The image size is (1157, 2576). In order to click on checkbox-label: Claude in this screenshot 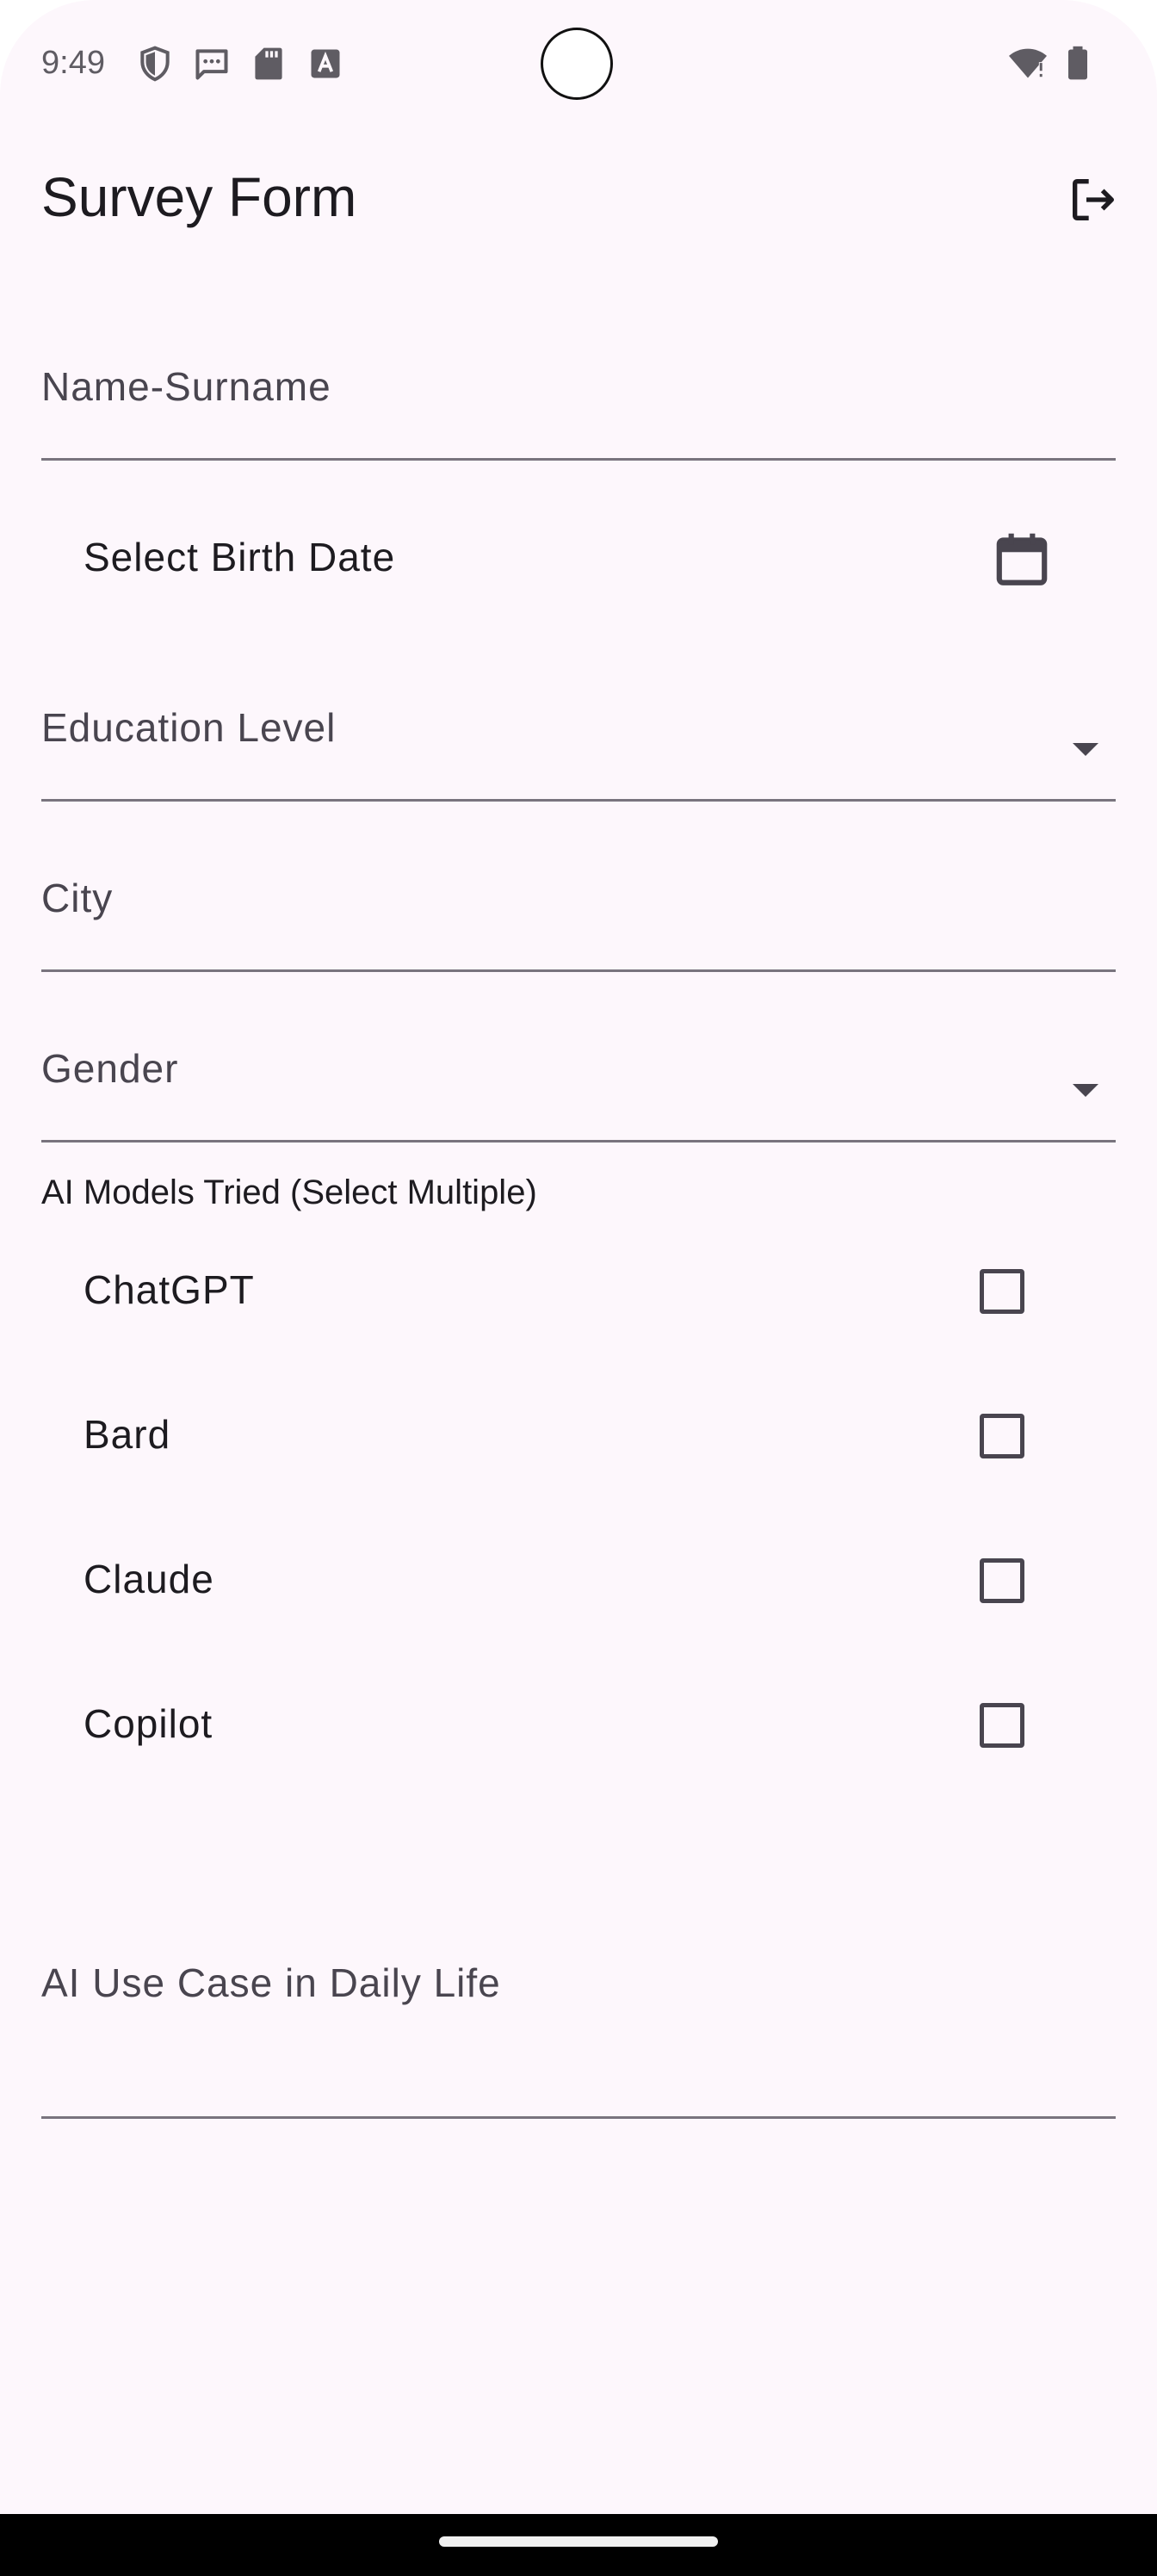, I will do `click(149, 1579)`.